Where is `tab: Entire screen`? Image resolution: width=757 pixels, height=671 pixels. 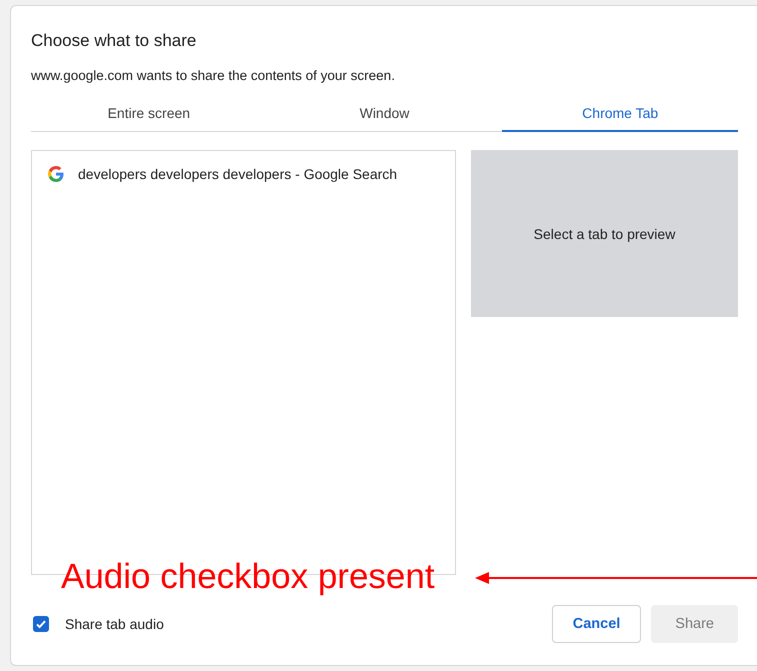 tab: Entire screen is located at coordinates (149, 114).